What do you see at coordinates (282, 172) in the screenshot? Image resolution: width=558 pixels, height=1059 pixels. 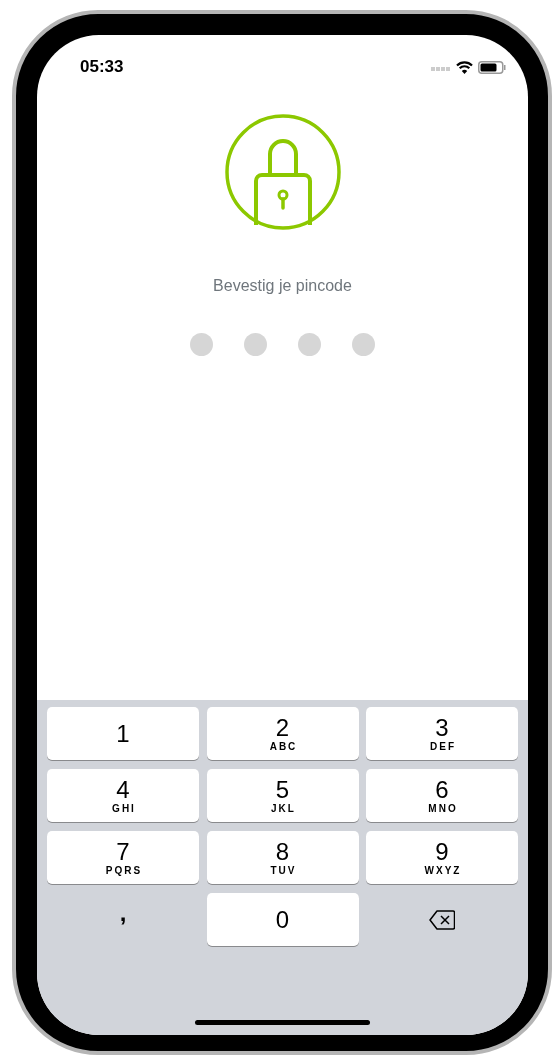 I see `lock-icon` at bounding box center [282, 172].